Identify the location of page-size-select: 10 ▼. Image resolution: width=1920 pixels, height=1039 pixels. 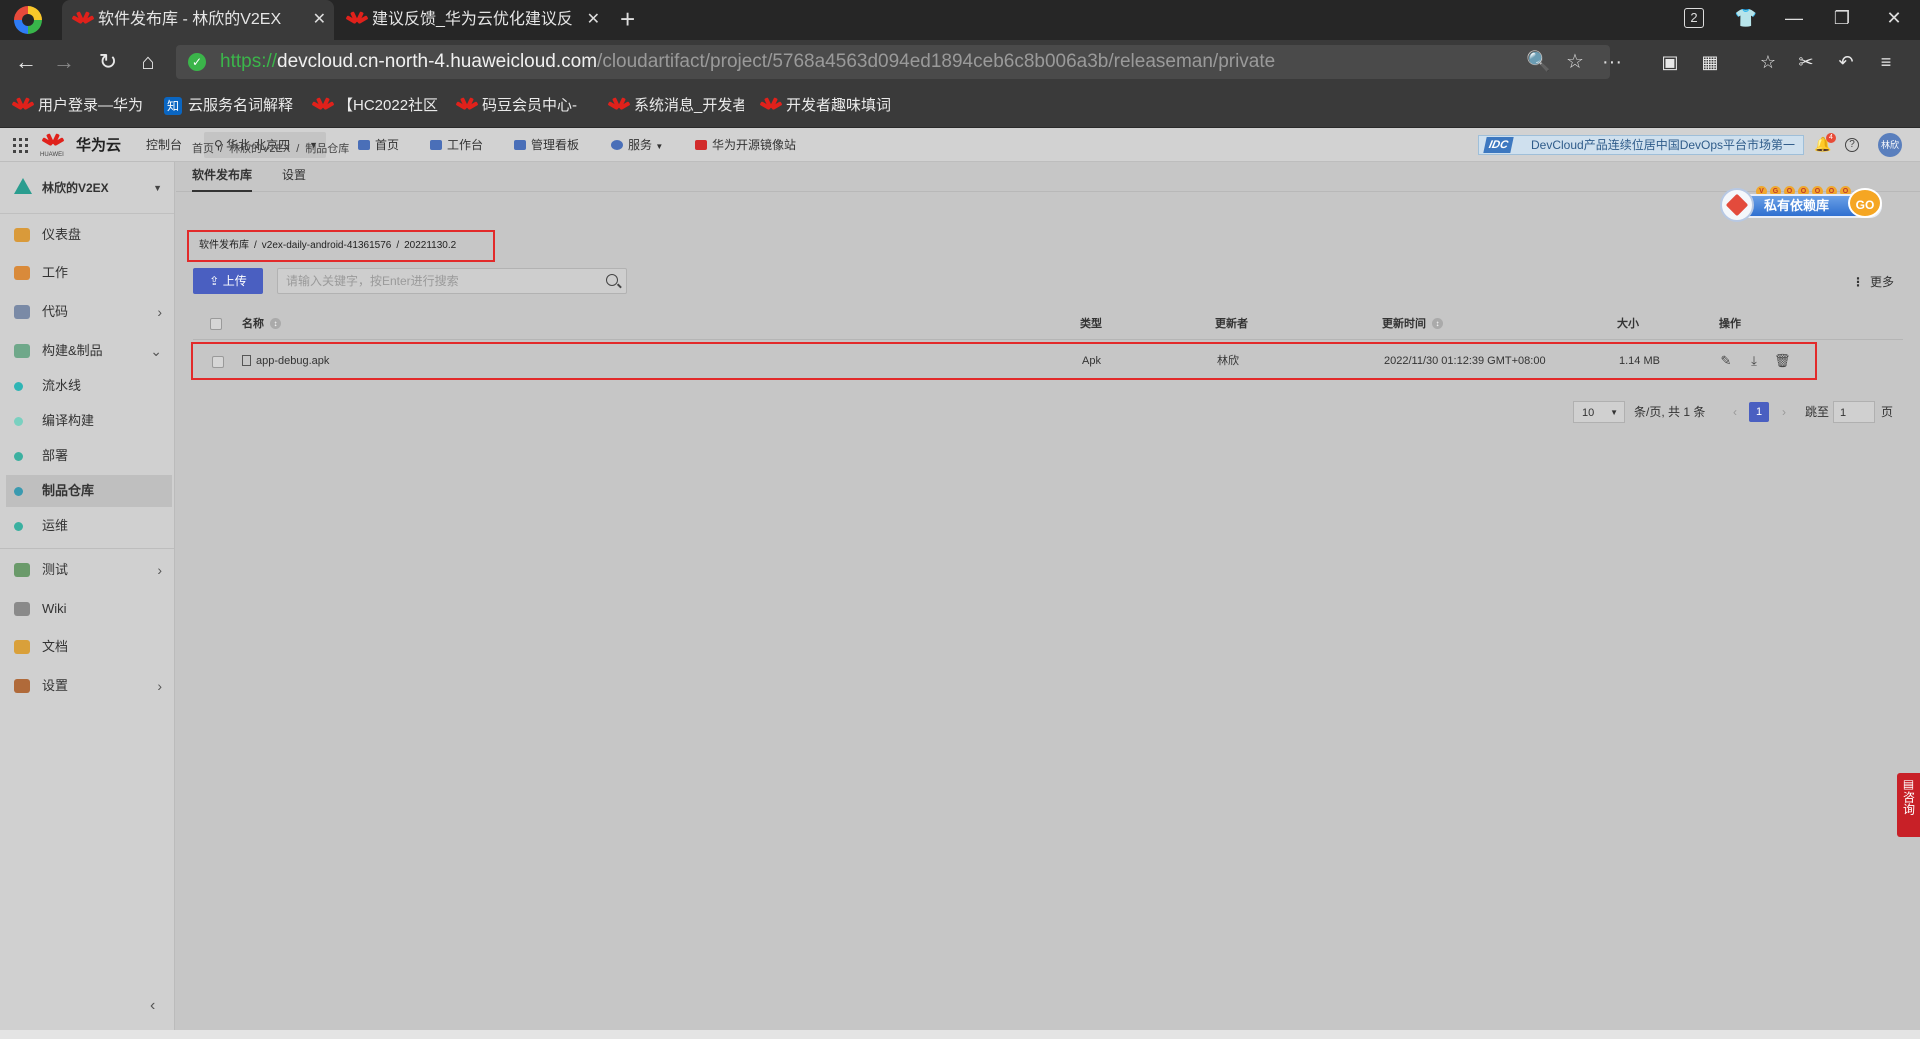
(1599, 412).